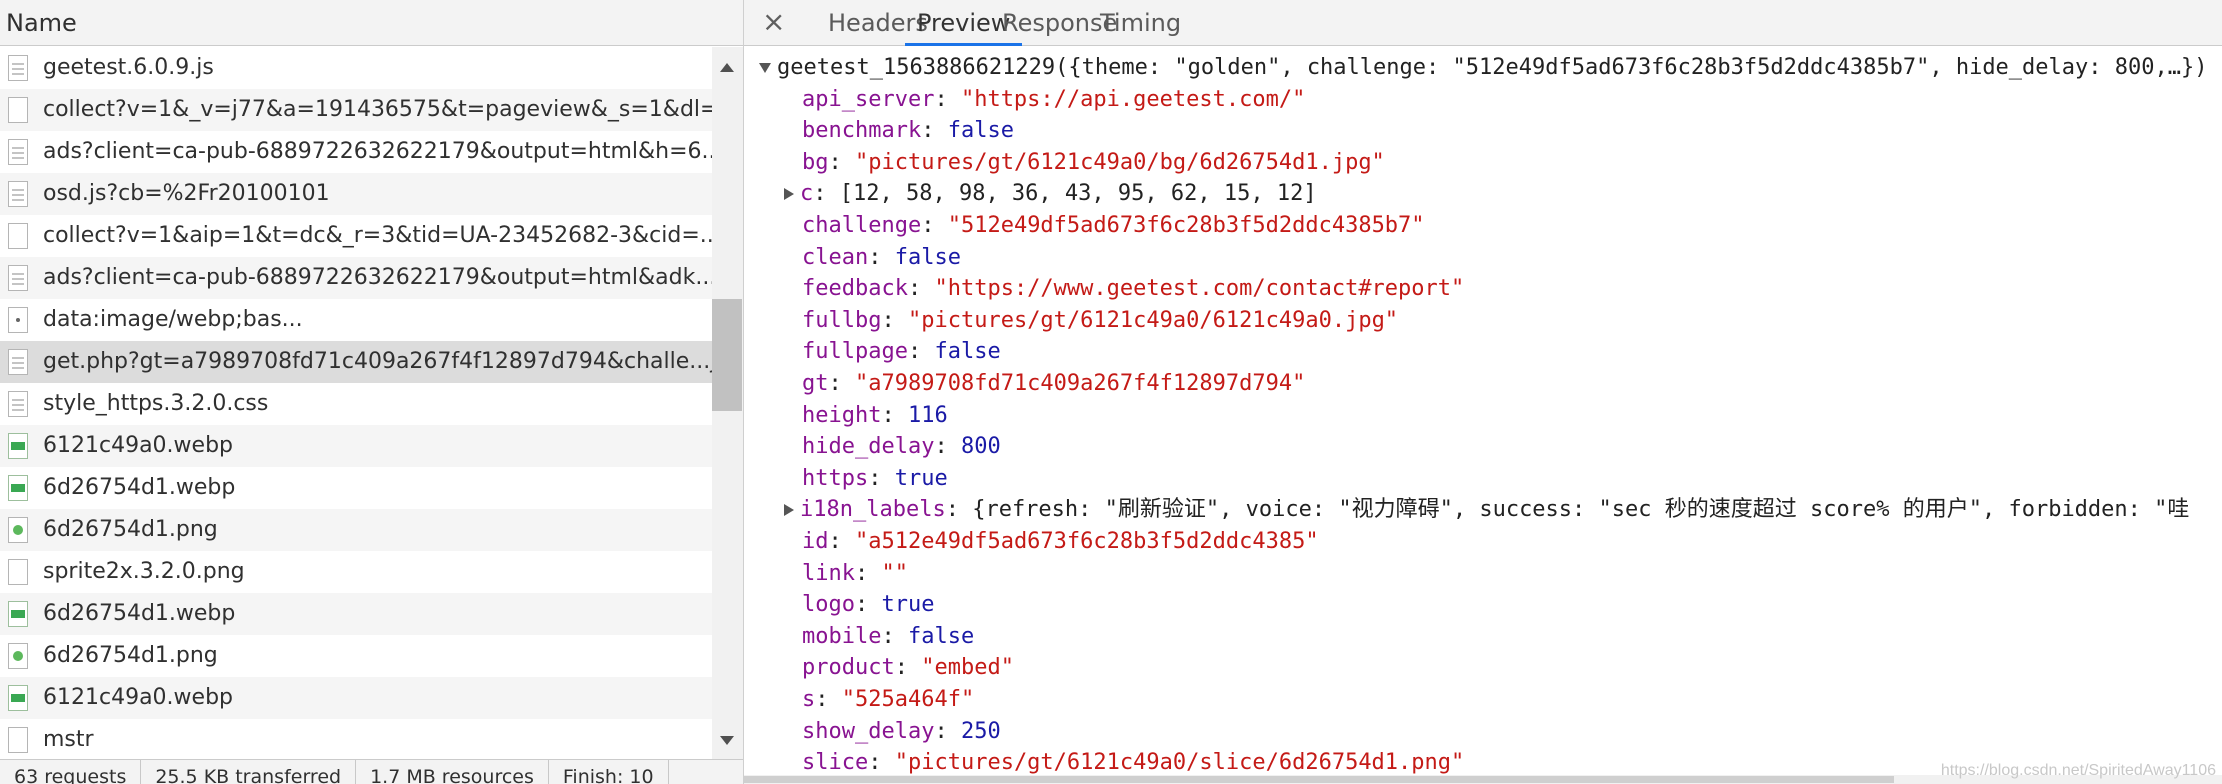  What do you see at coordinates (727, 740) in the screenshot?
I see `scroll-down-arrow-icon` at bounding box center [727, 740].